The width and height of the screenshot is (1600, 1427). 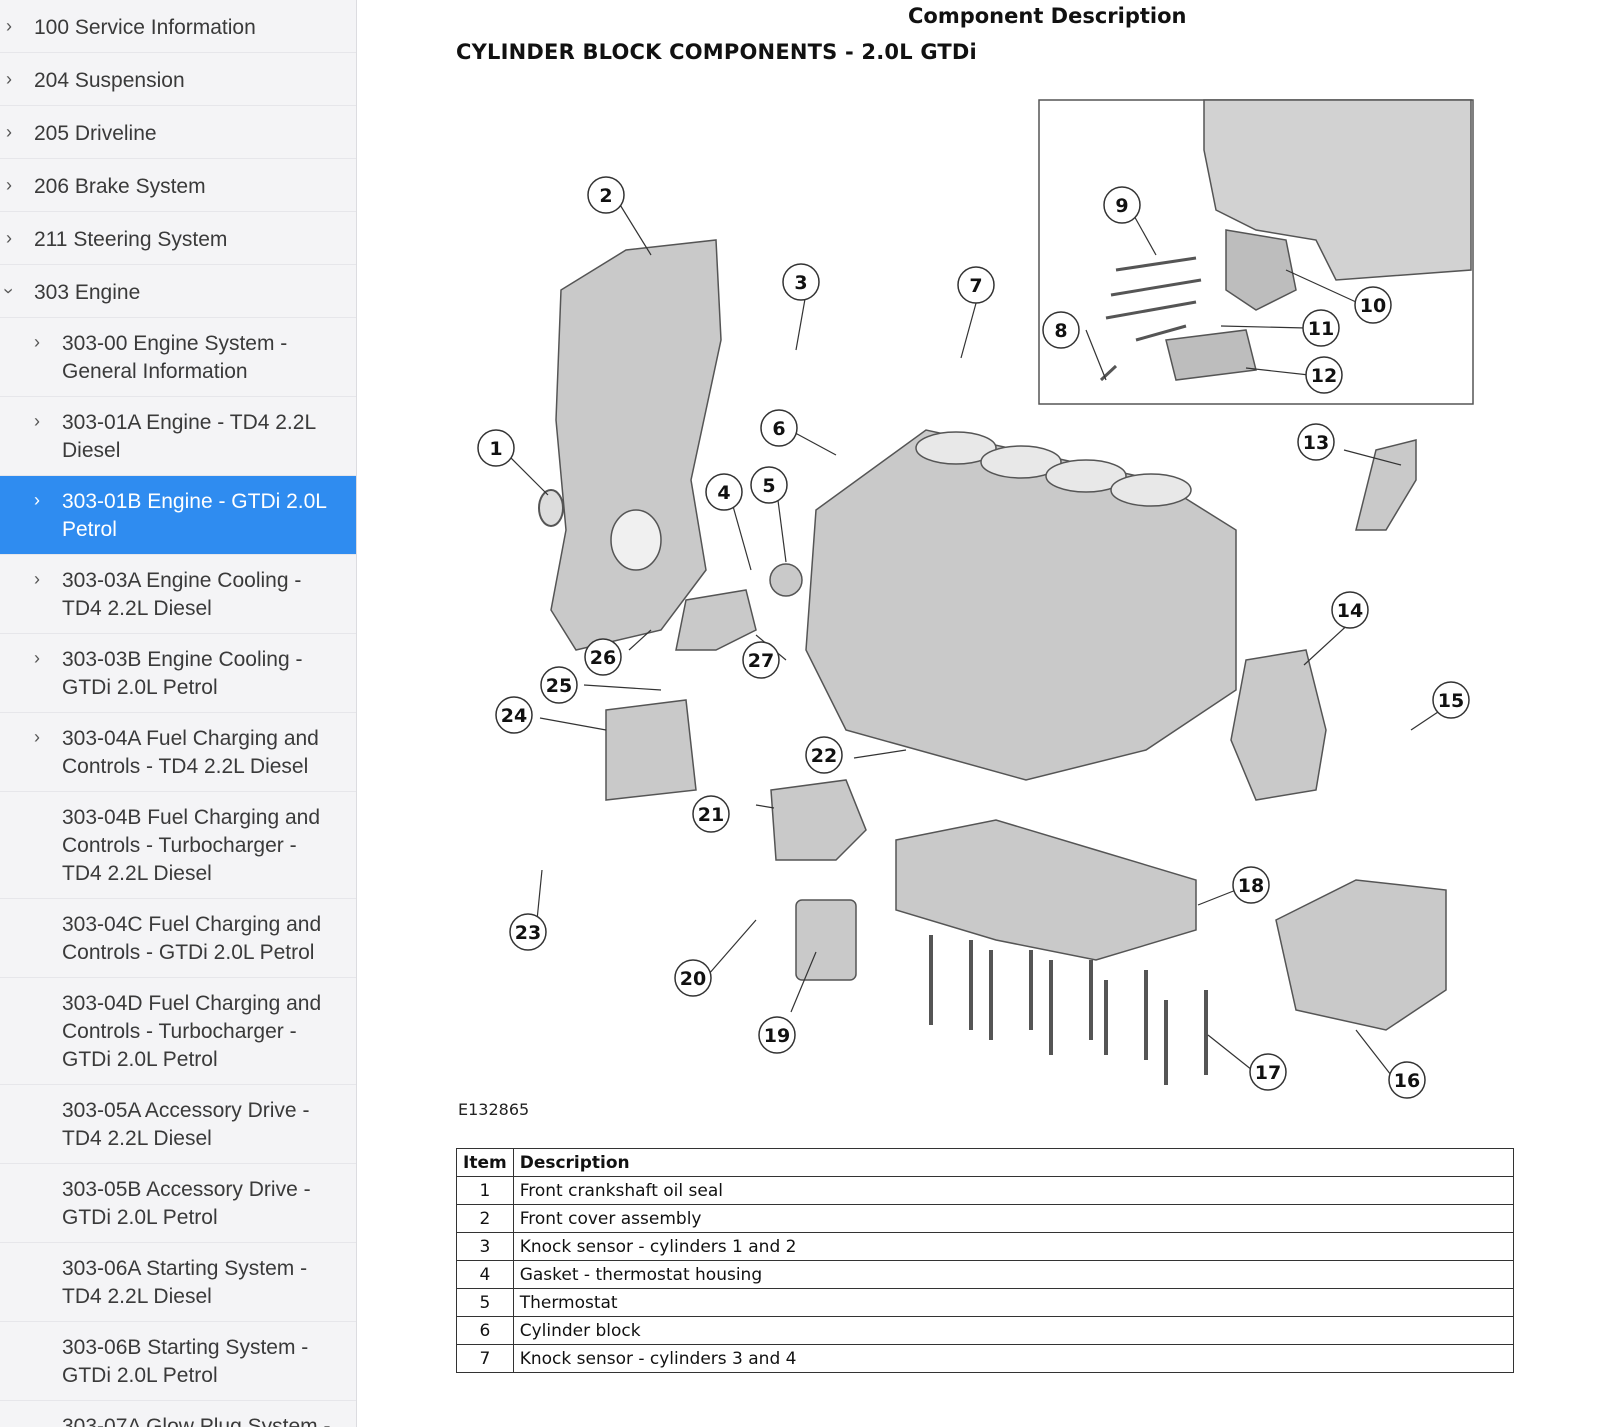 What do you see at coordinates (1013, 1162) in the screenshot?
I see `column-header-description: Description` at bounding box center [1013, 1162].